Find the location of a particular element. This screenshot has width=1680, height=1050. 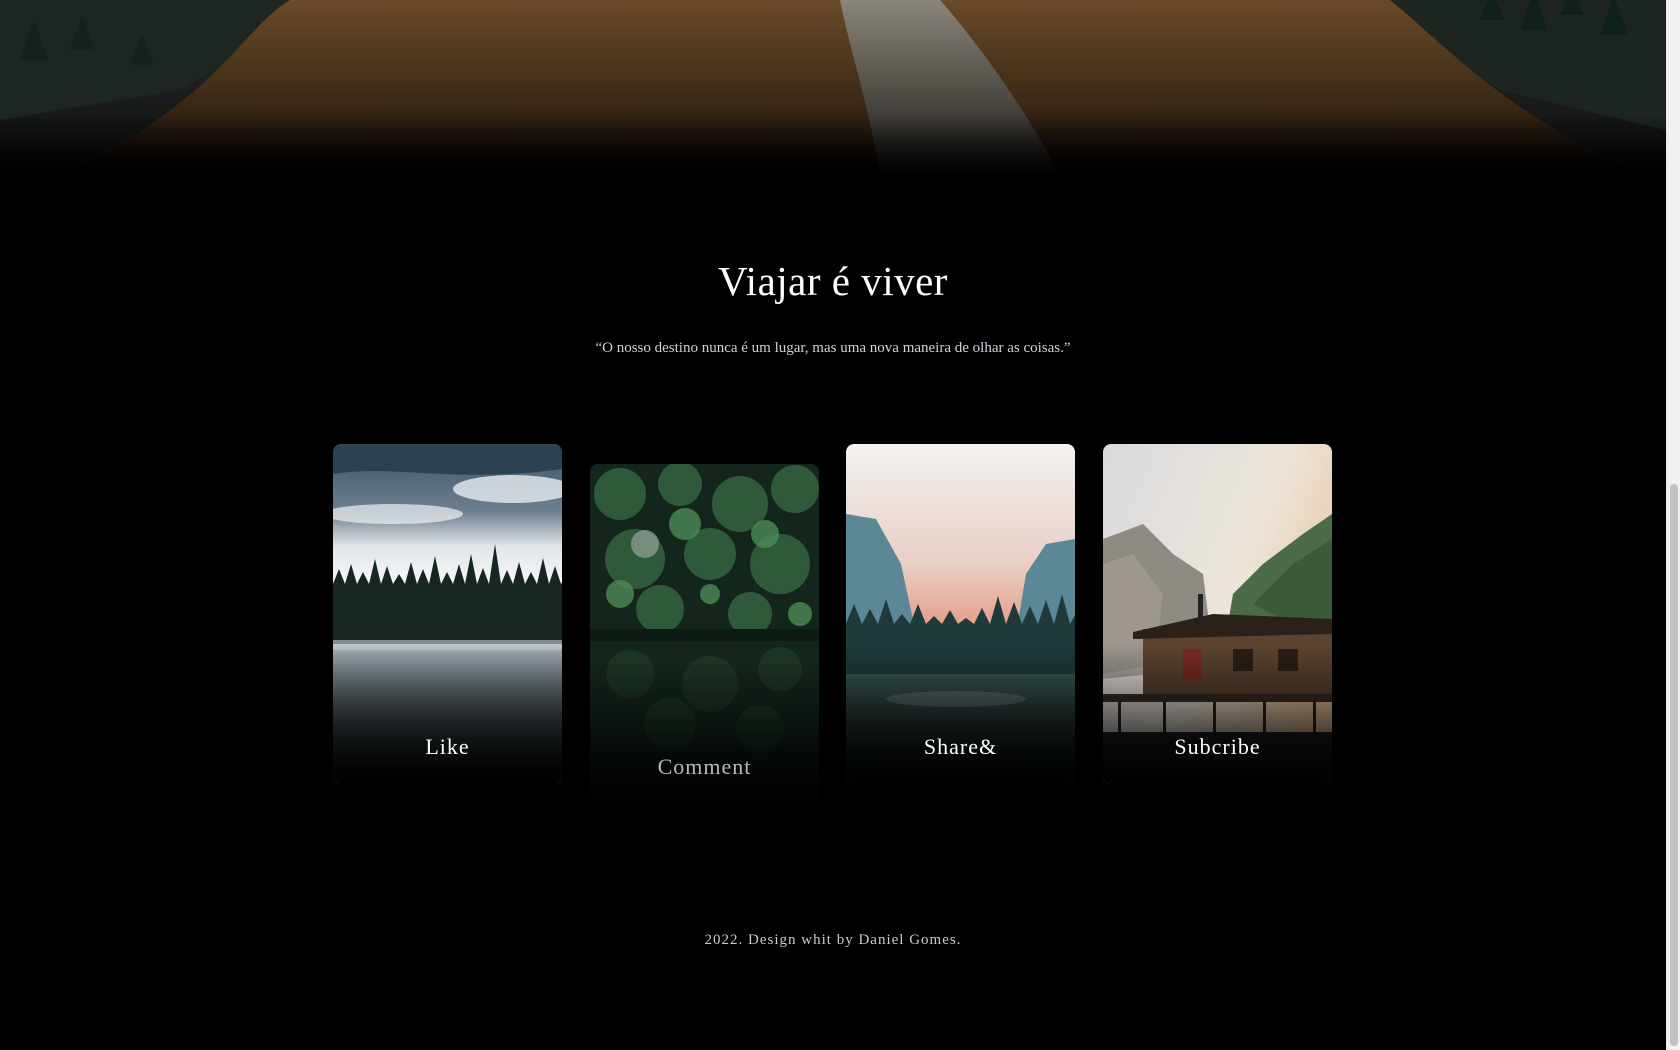

card-label-comment: Comment is located at coordinates (704, 766).